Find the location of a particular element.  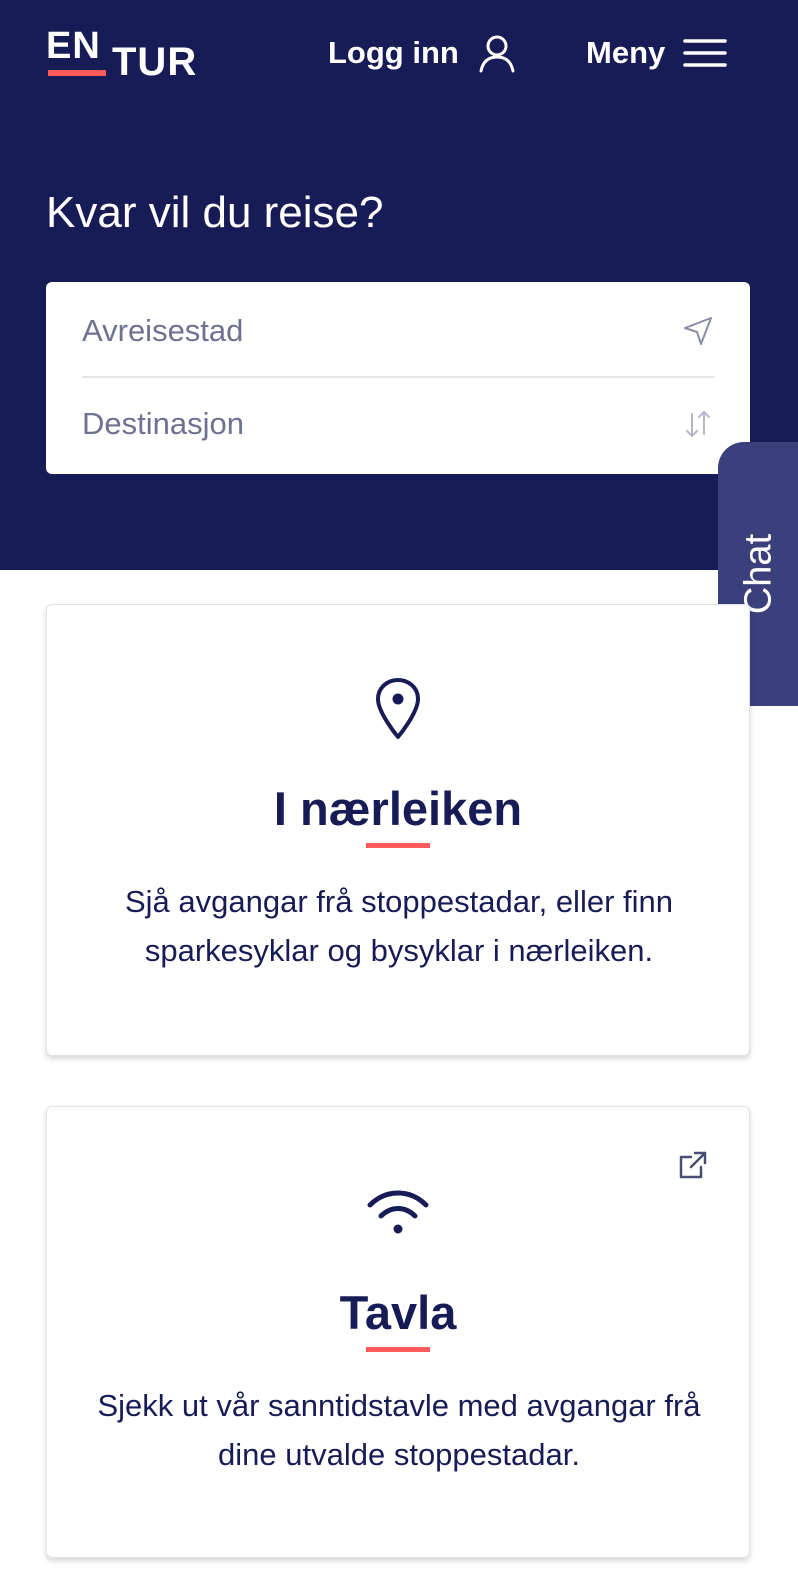

entur-logo: EN TUR is located at coordinates (131, 56).